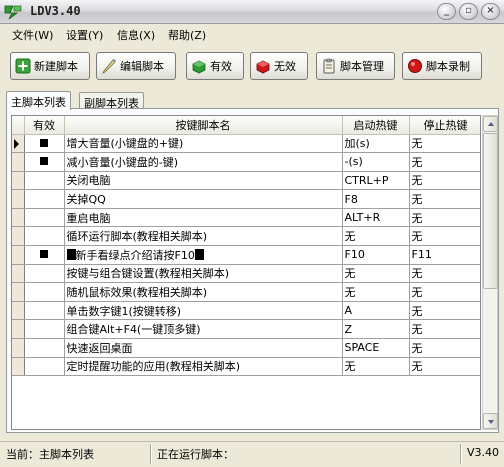  Describe the element at coordinates (38, 100) in the screenshot. I see `tab-main-scripts: 主脚本列表` at that location.